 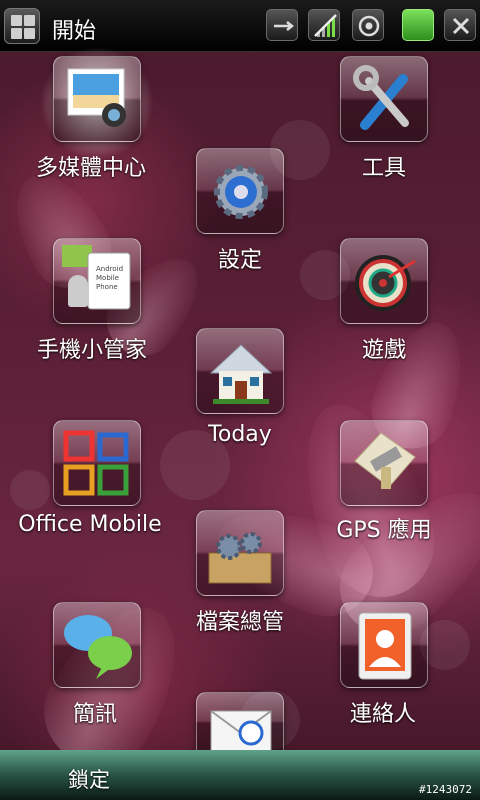 I want to click on office-tile, so click(x=97, y=463).